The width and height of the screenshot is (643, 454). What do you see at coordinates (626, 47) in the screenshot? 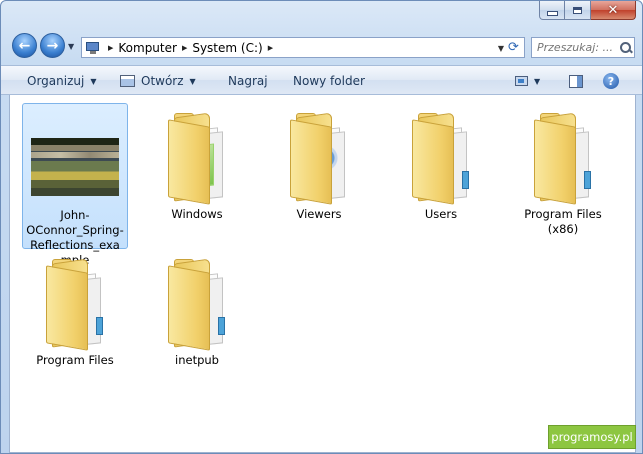
I see `search-icon` at bounding box center [626, 47].